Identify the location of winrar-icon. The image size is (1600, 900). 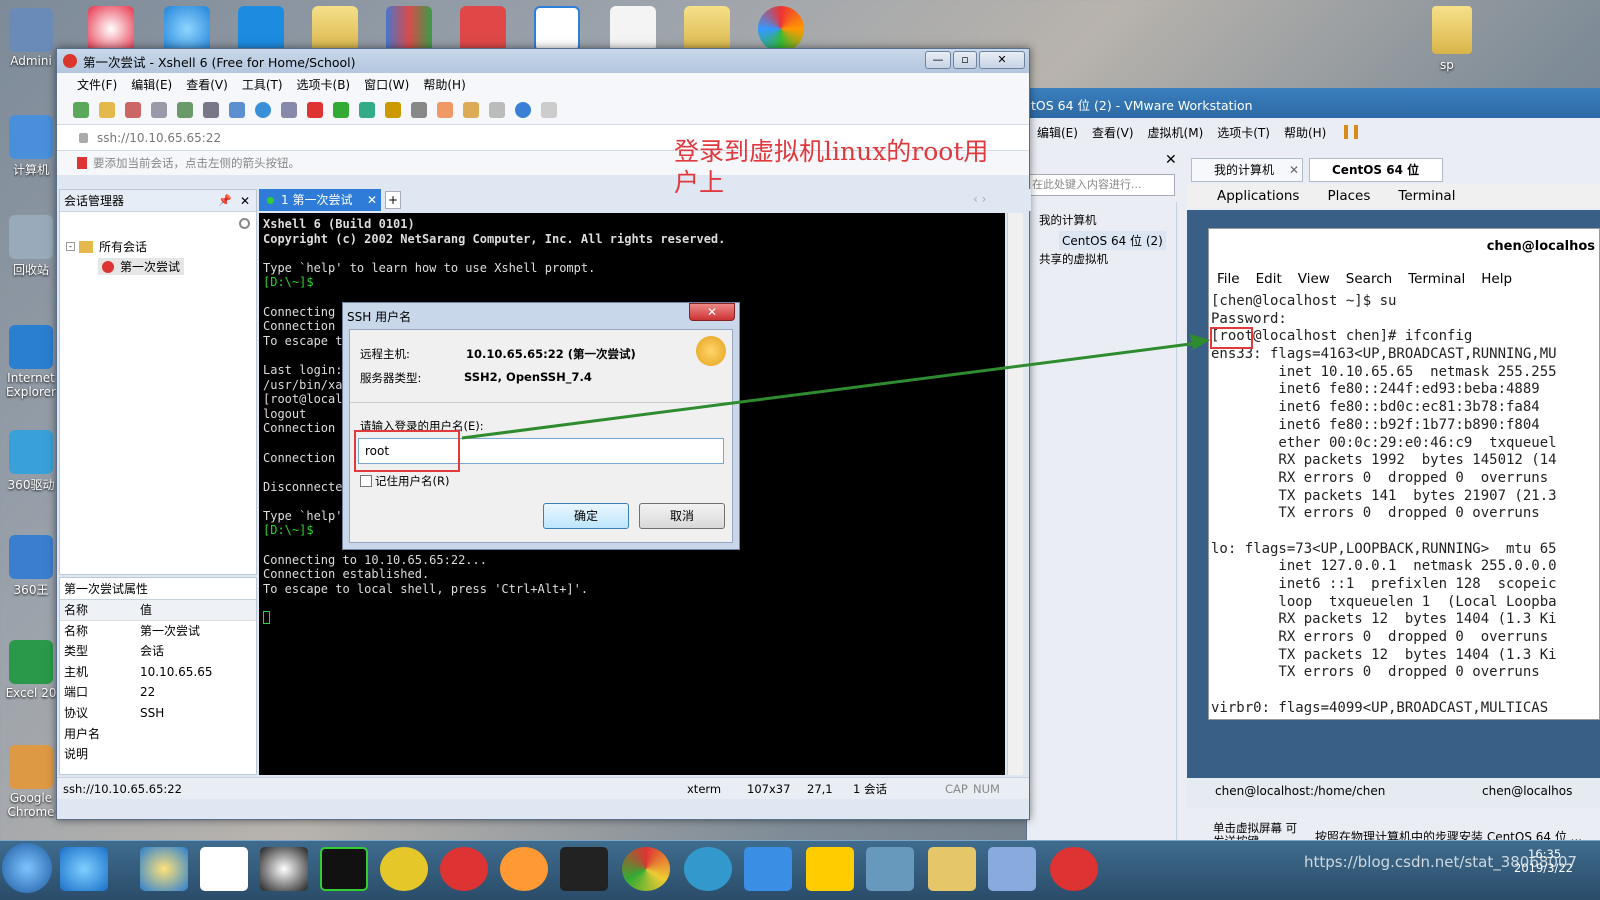
(409, 29).